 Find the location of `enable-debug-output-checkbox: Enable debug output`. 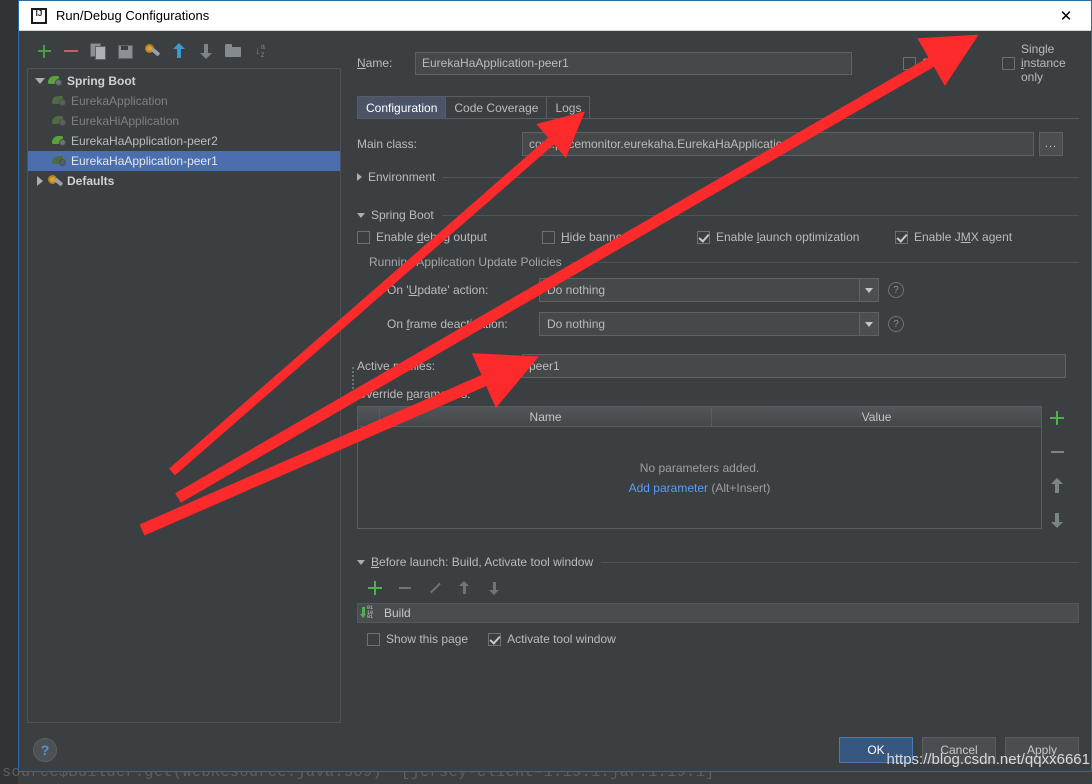

enable-debug-output-checkbox: Enable debug output is located at coordinates (449, 237).